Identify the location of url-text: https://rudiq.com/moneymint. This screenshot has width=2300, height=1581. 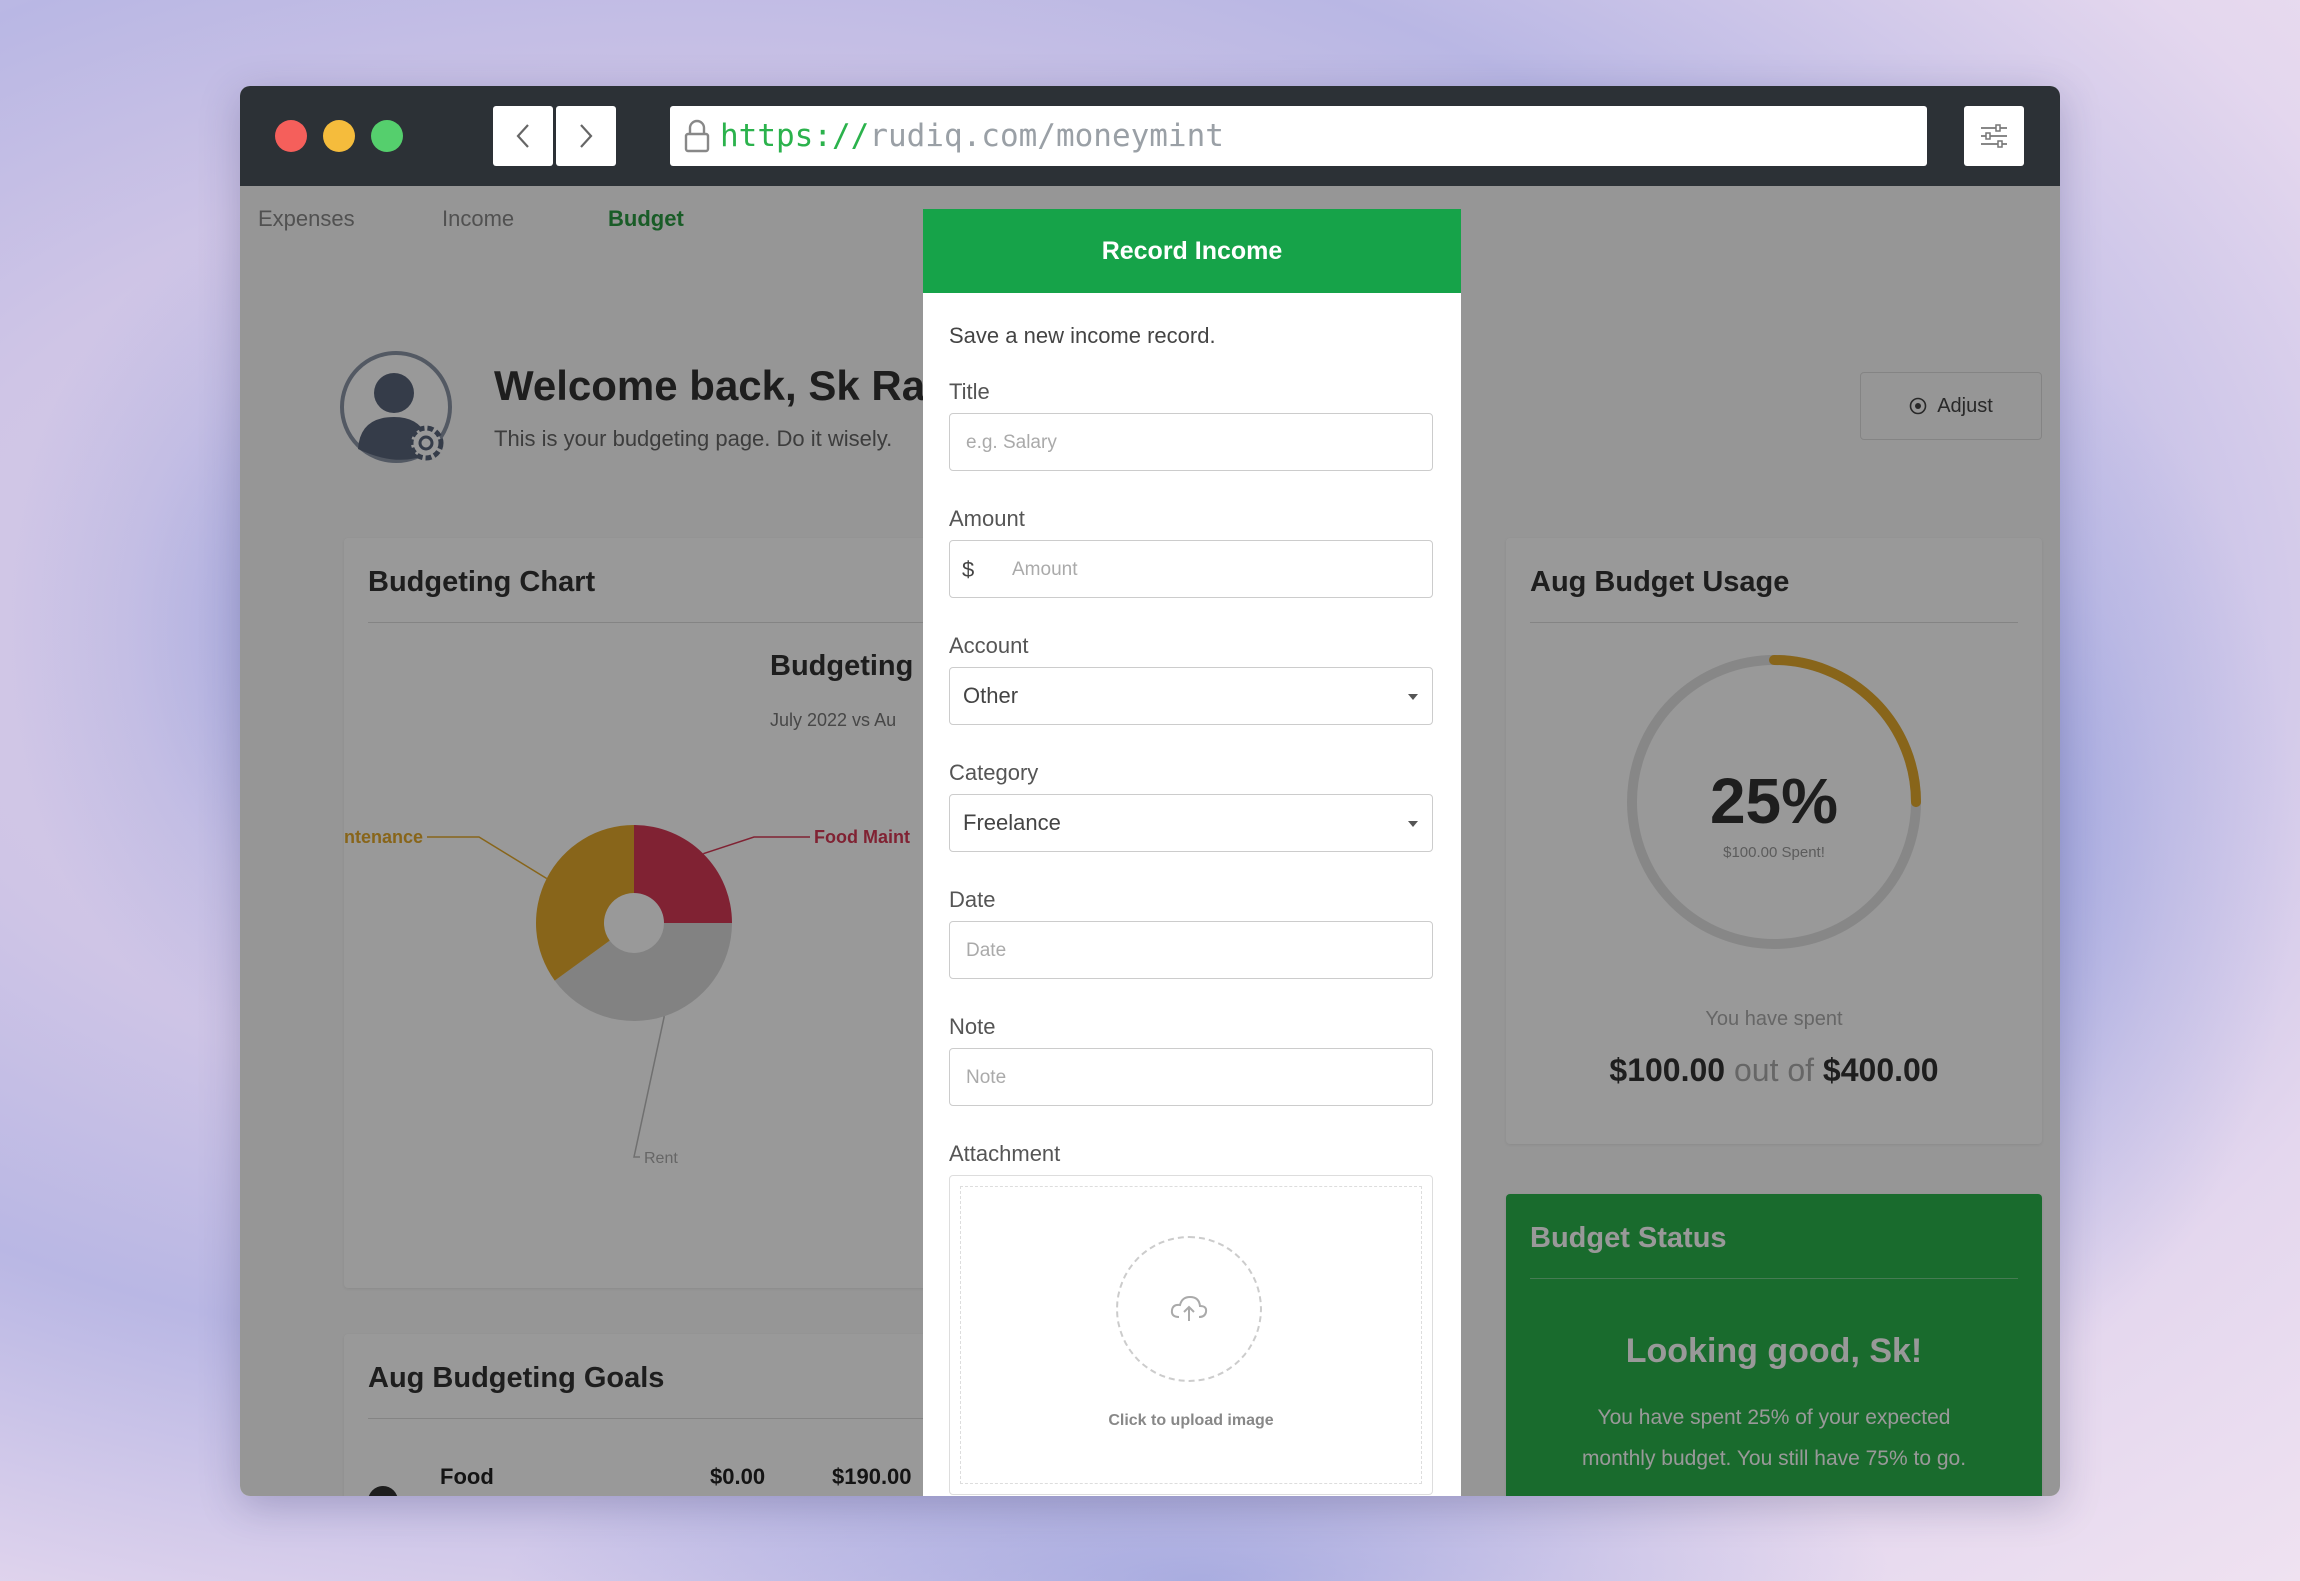
(972, 136).